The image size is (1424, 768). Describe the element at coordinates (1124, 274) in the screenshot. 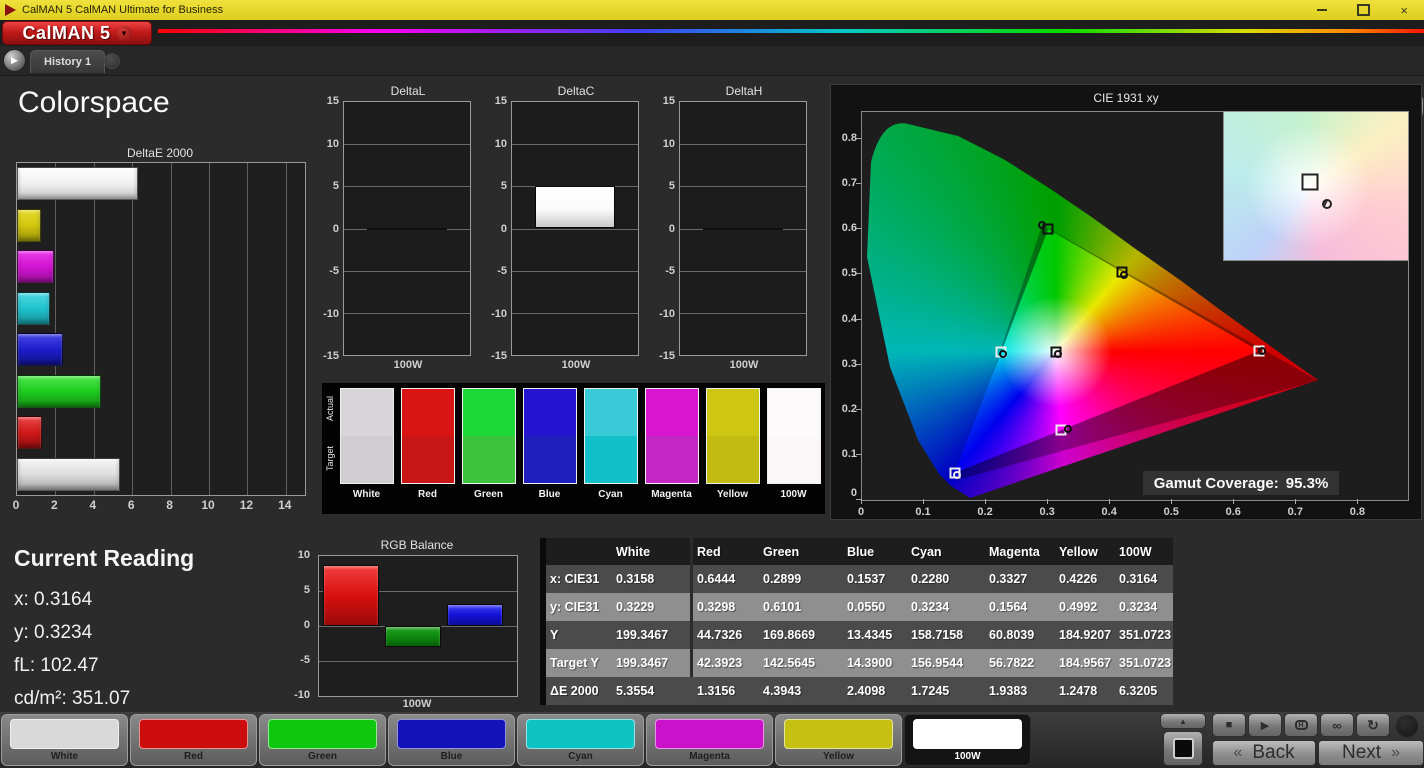

I see `measured-marker-yellow` at that location.